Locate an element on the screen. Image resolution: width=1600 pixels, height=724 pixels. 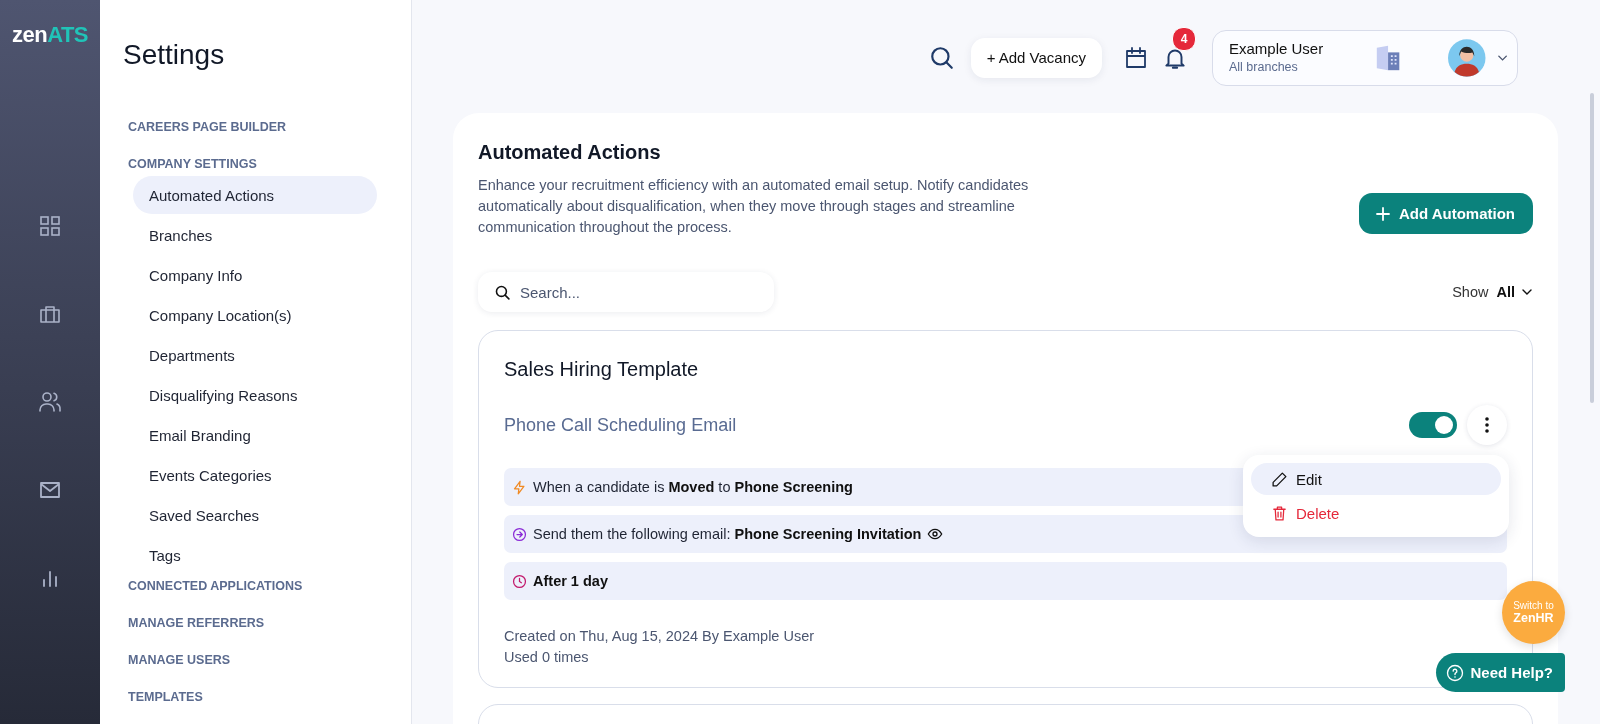
menu-option: Delete is located at coordinates (1376, 513).